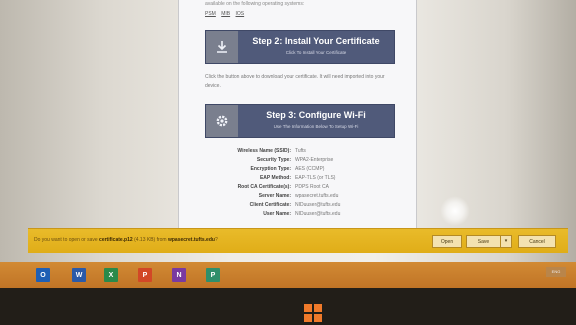 The width and height of the screenshot is (576, 325). What do you see at coordinates (222, 121) in the screenshot?
I see `gear-icon` at bounding box center [222, 121].